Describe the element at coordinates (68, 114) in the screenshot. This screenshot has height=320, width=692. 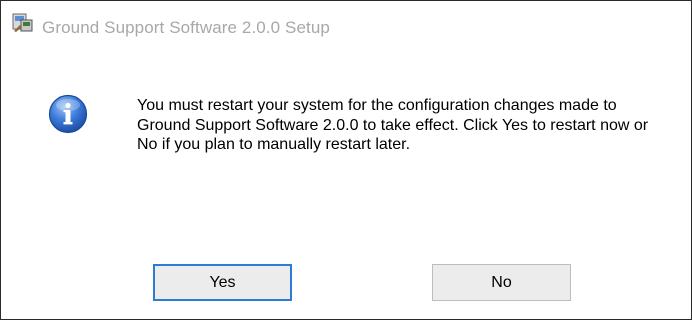
I see `info-icon` at that location.